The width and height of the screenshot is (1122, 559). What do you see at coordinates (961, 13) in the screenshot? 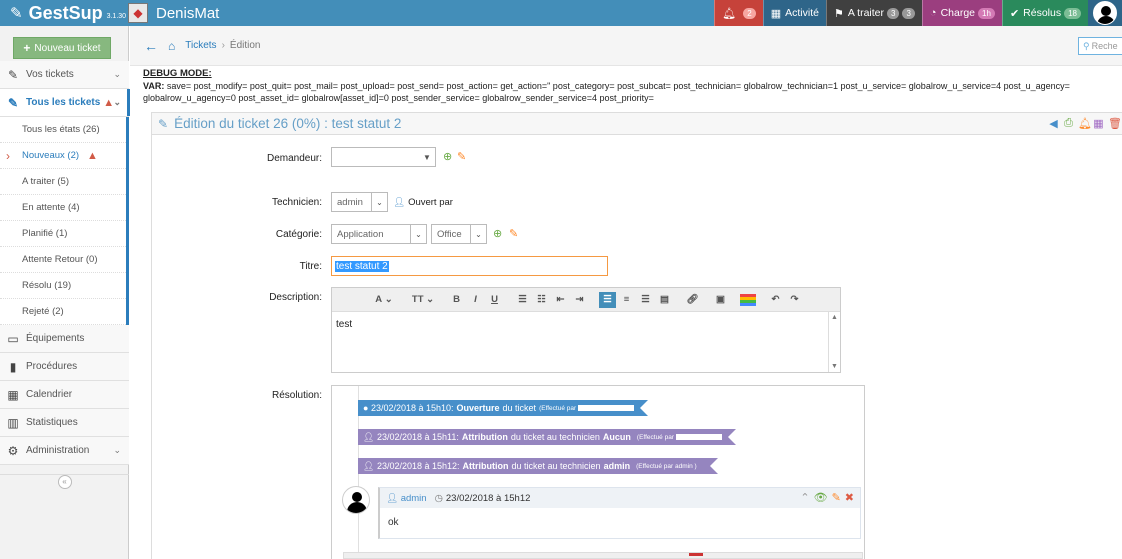
I see `charge-button: ◔ Charge 1h` at bounding box center [961, 13].